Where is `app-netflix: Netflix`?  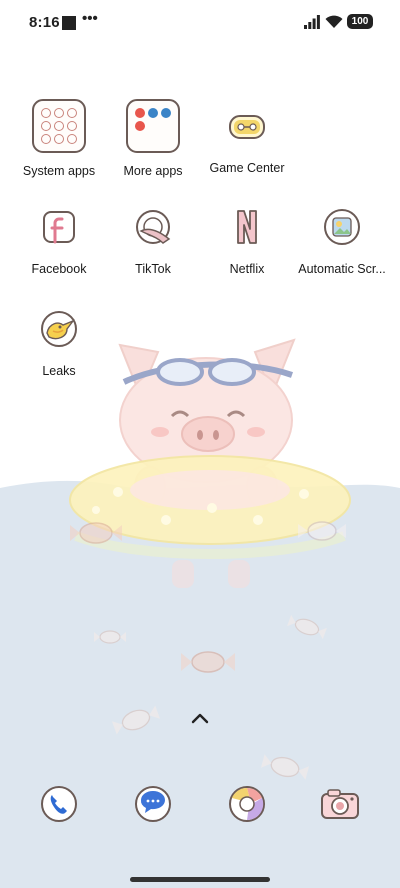
app-netflix: Netflix is located at coordinates (247, 236).